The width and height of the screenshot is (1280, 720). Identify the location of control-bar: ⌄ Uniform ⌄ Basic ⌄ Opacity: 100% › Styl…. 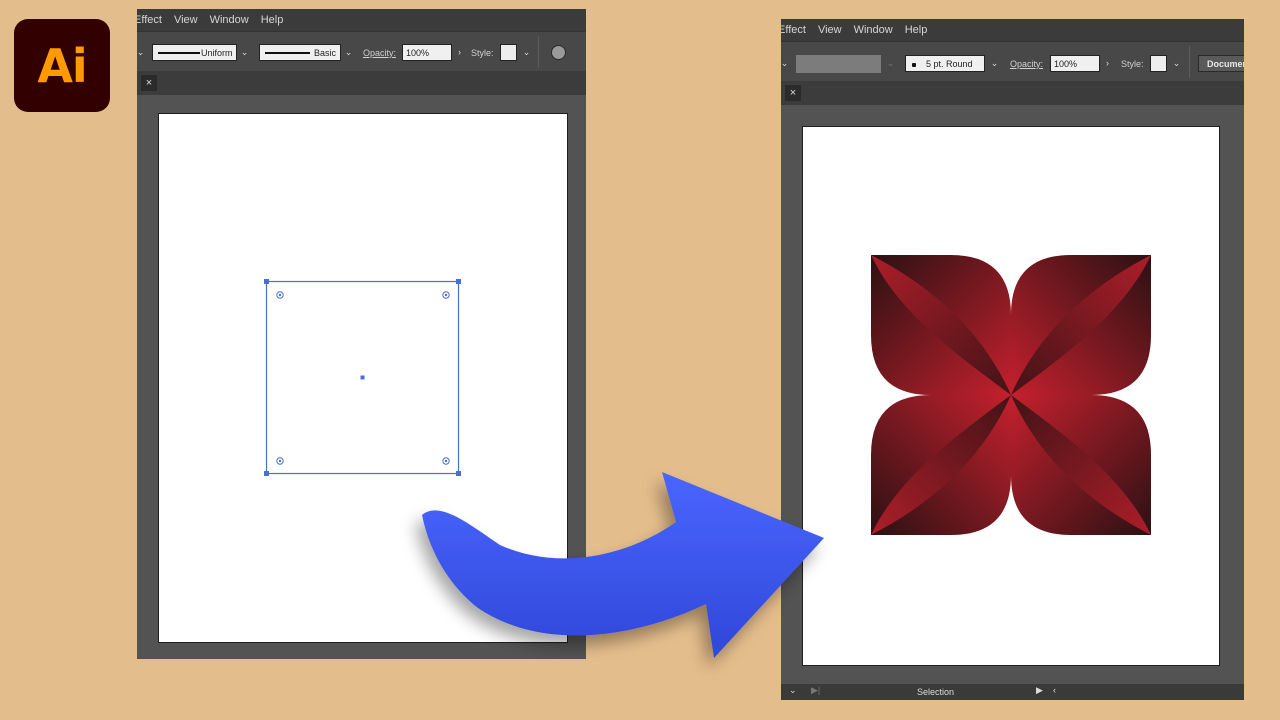
(361, 51).